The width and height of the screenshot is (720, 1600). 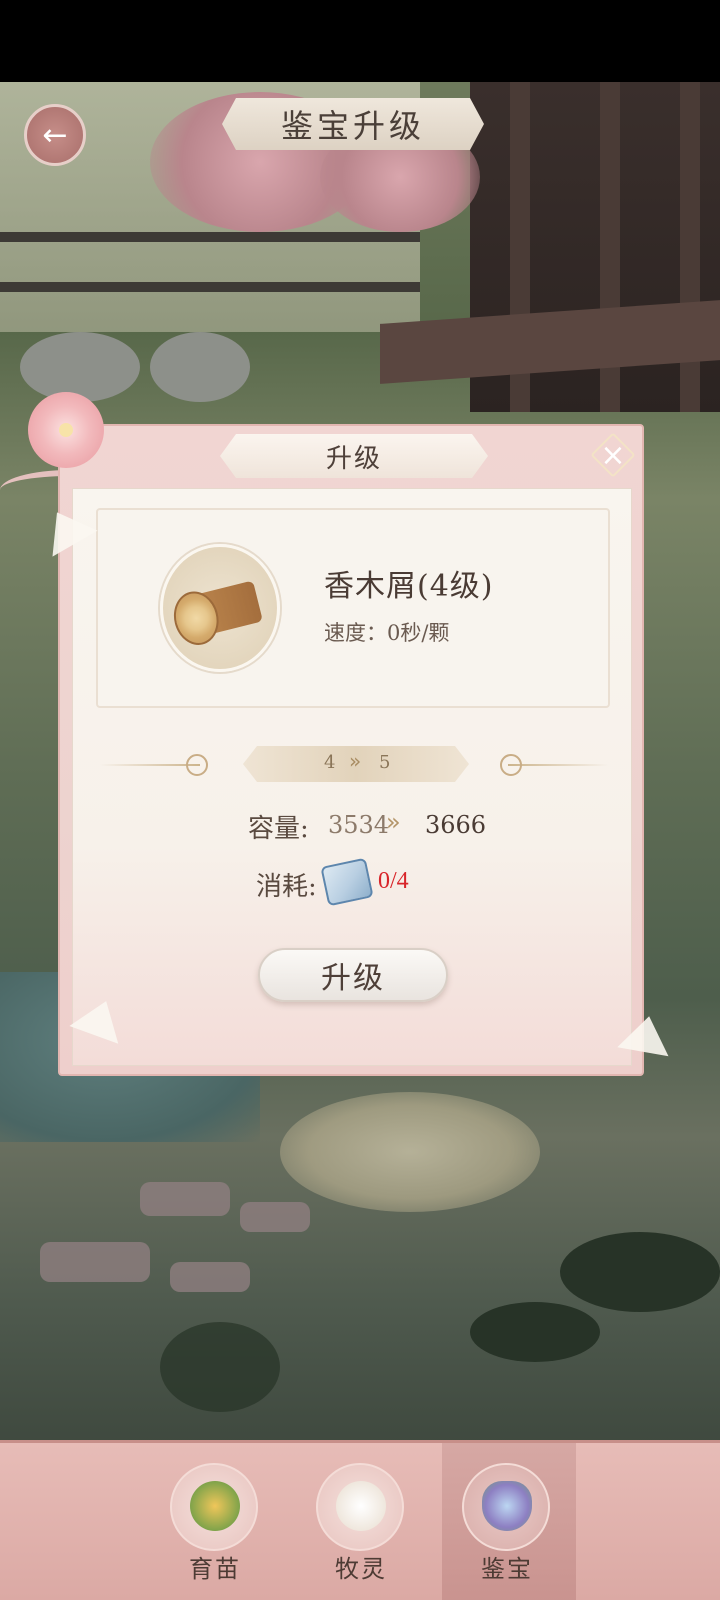 What do you see at coordinates (215, 1569) in the screenshot?
I see `tab-label: 育苗` at bounding box center [215, 1569].